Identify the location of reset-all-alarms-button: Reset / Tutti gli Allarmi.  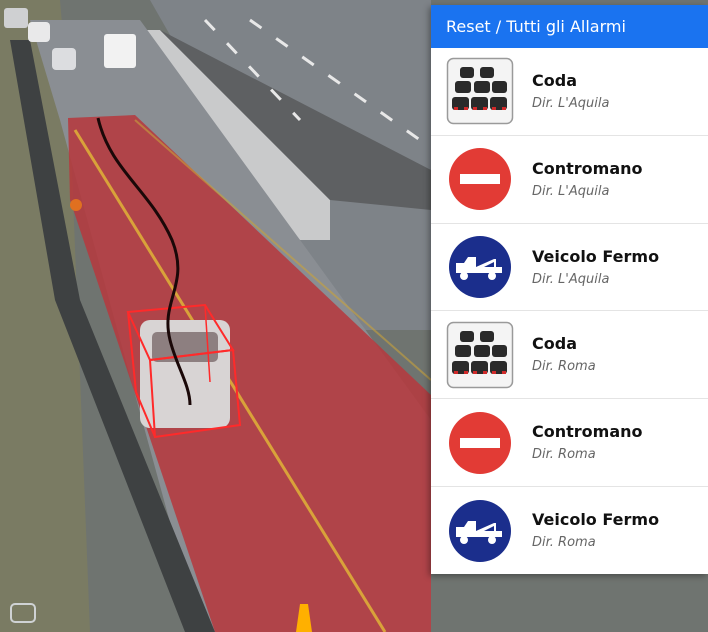
(569, 26).